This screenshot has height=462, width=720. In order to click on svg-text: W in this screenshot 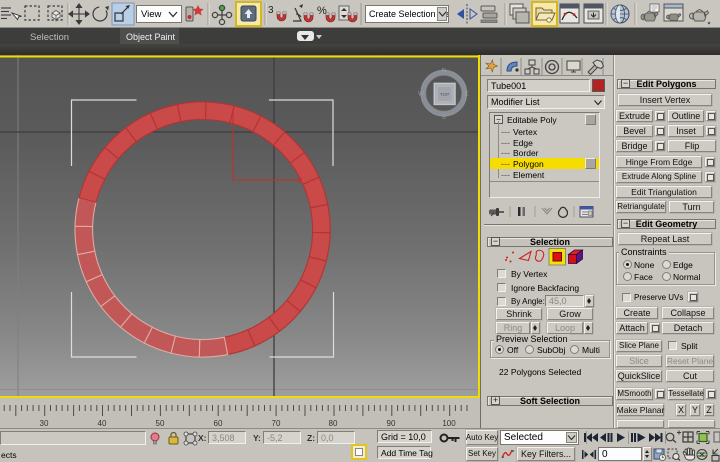, I will do `click(421, 95)`.